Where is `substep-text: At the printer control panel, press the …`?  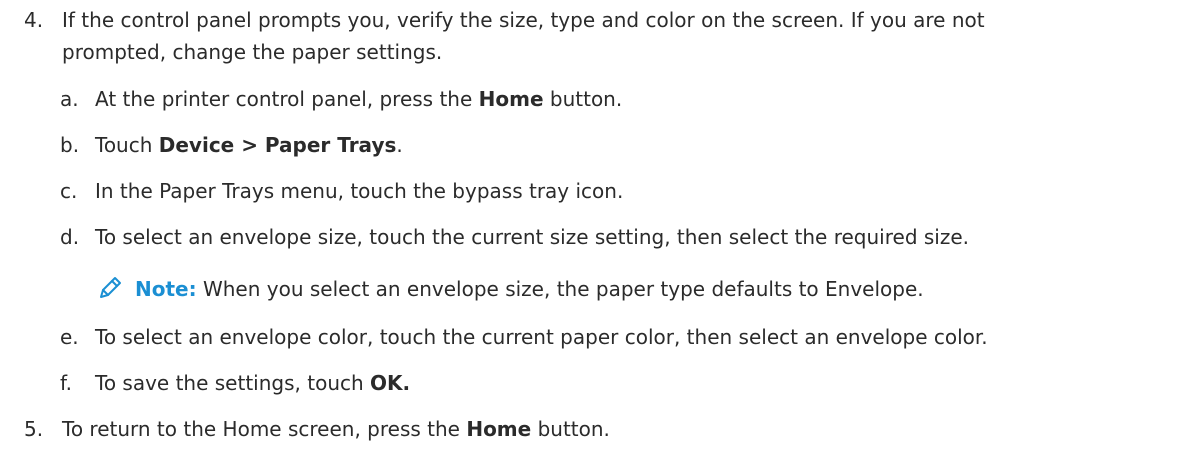
substep-text: At the printer control panel, press the … is located at coordinates (359, 99).